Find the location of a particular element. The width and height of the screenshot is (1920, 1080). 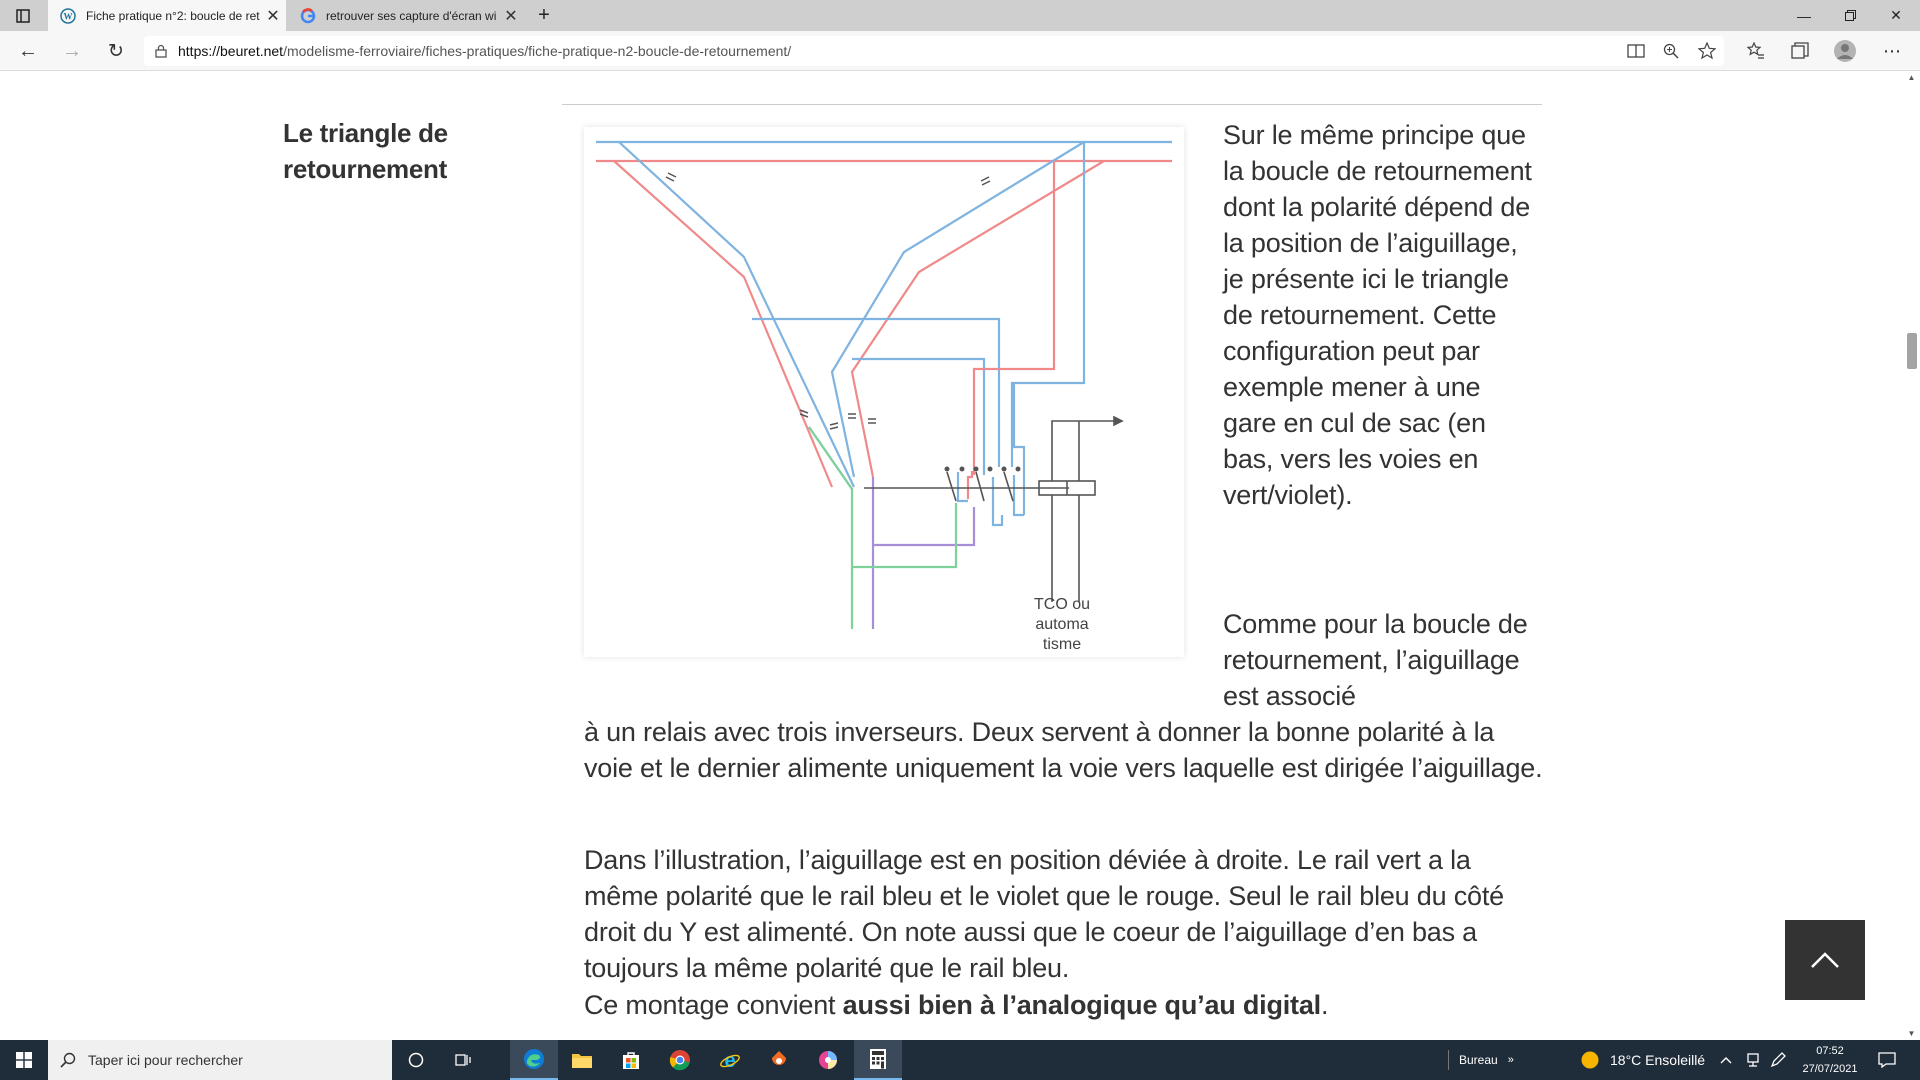

tab-actions-icon is located at coordinates (23, 15).